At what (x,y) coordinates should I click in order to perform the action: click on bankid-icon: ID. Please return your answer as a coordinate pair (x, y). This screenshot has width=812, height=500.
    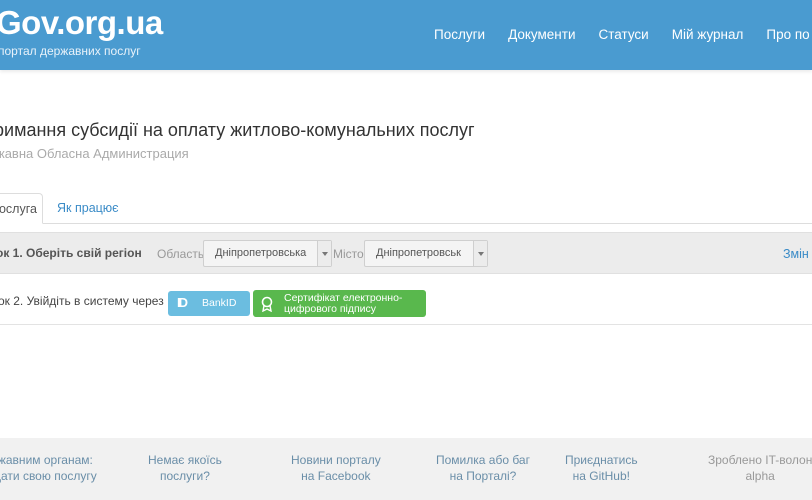
    Looking at the image, I should click on (182, 302).